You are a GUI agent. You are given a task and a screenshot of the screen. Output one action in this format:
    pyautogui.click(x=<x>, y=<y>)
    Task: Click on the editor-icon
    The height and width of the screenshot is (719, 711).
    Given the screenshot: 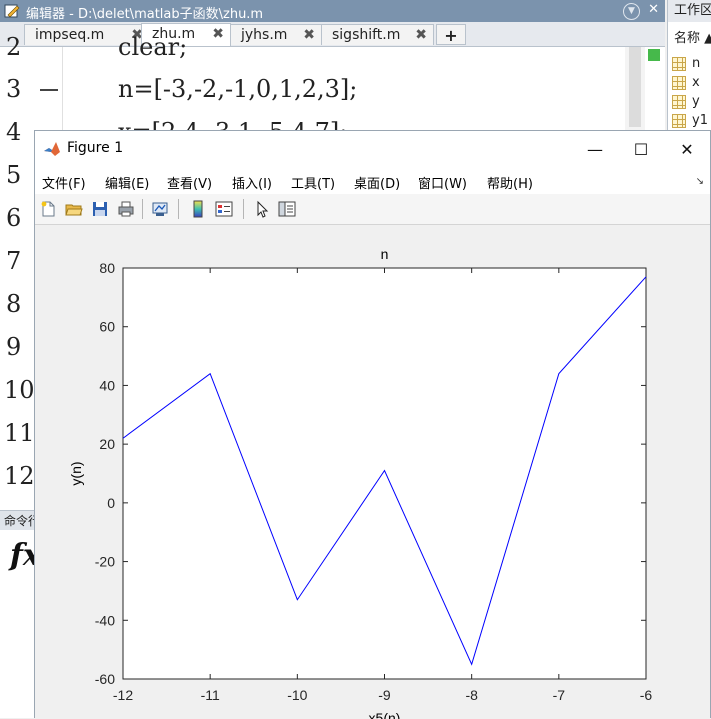 What is the action you would take?
    pyautogui.click(x=12, y=11)
    